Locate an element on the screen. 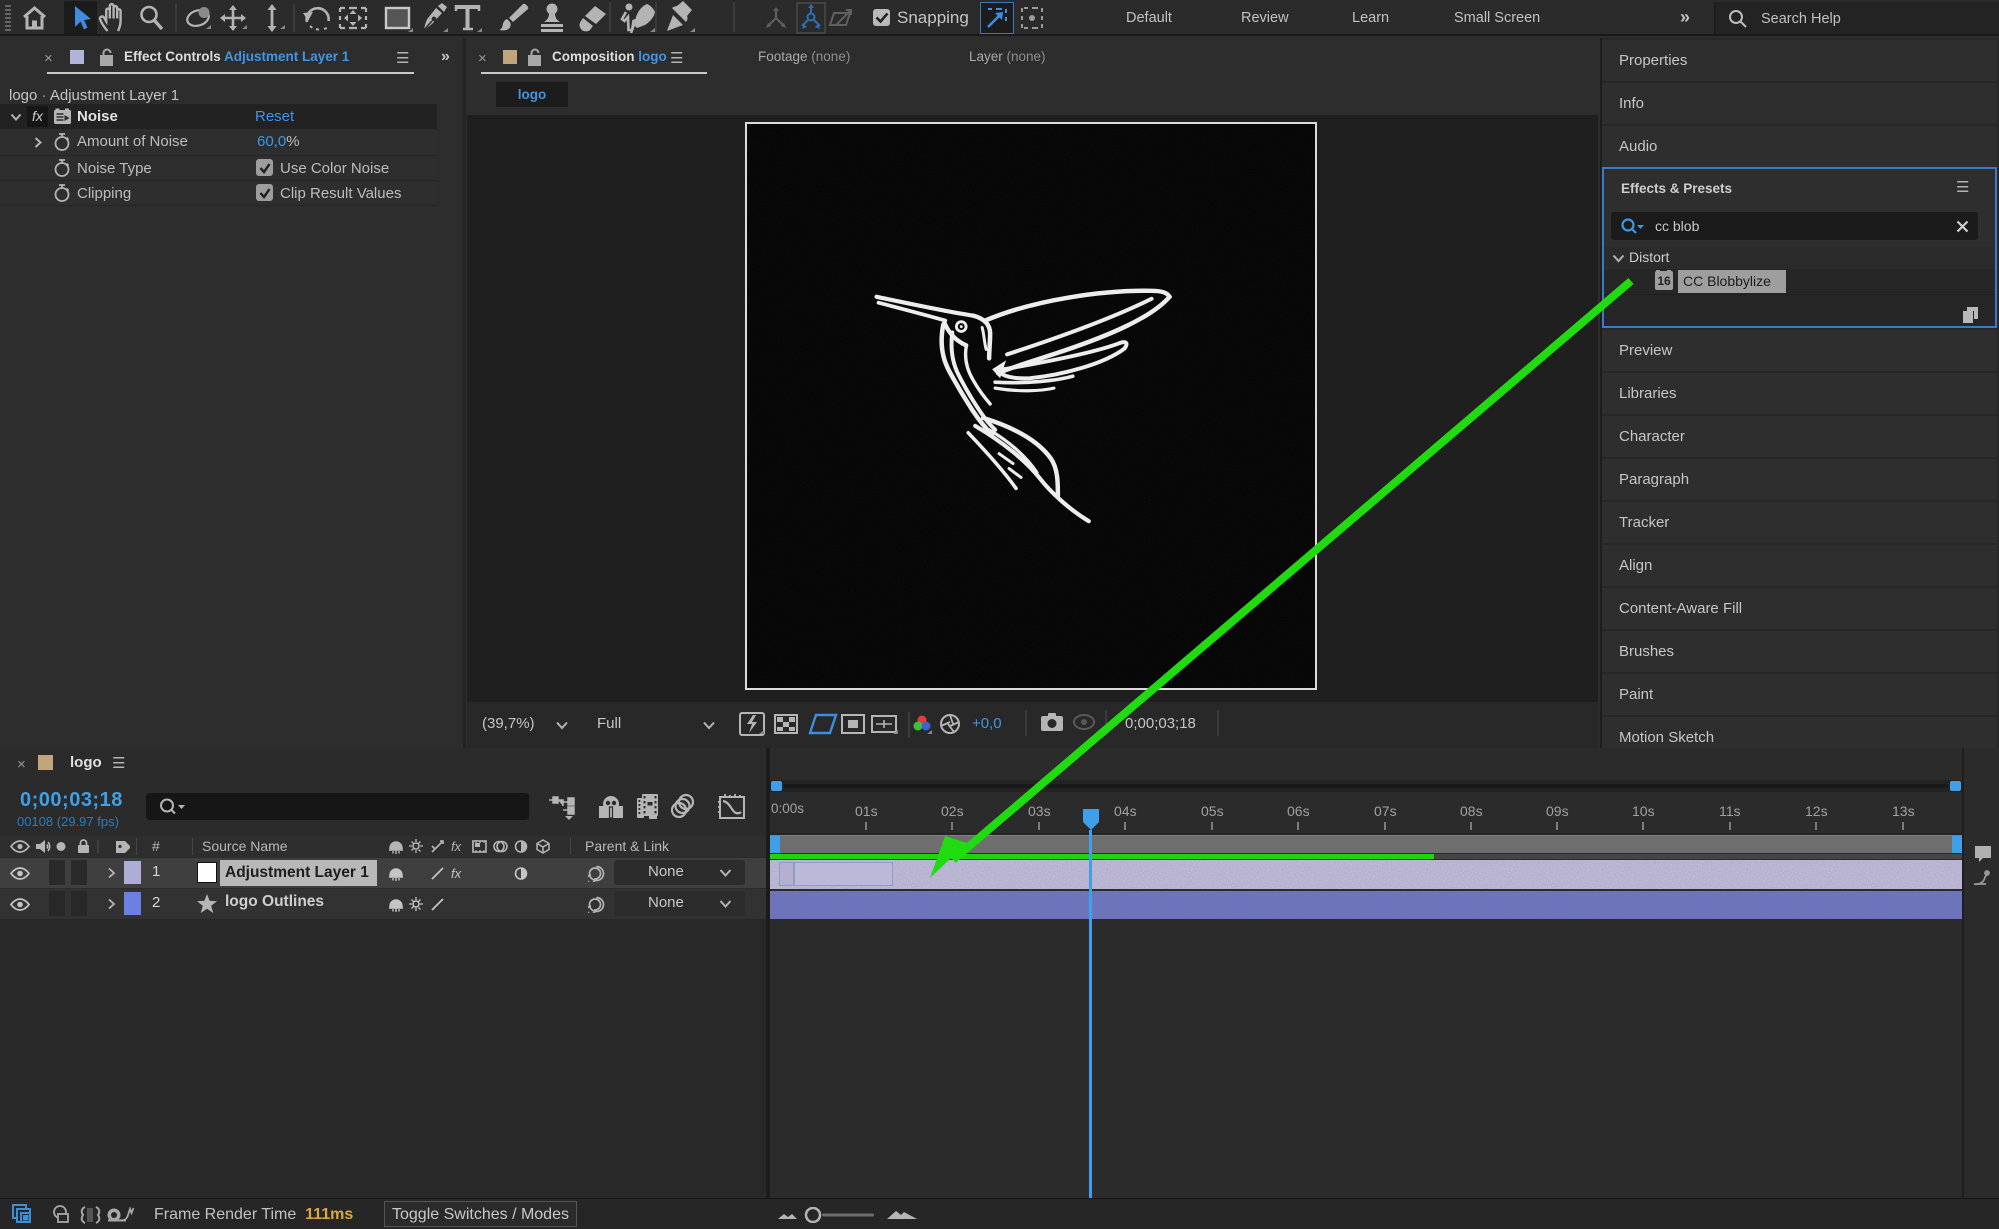  svg-text: Snapping is located at coordinates (933, 17).